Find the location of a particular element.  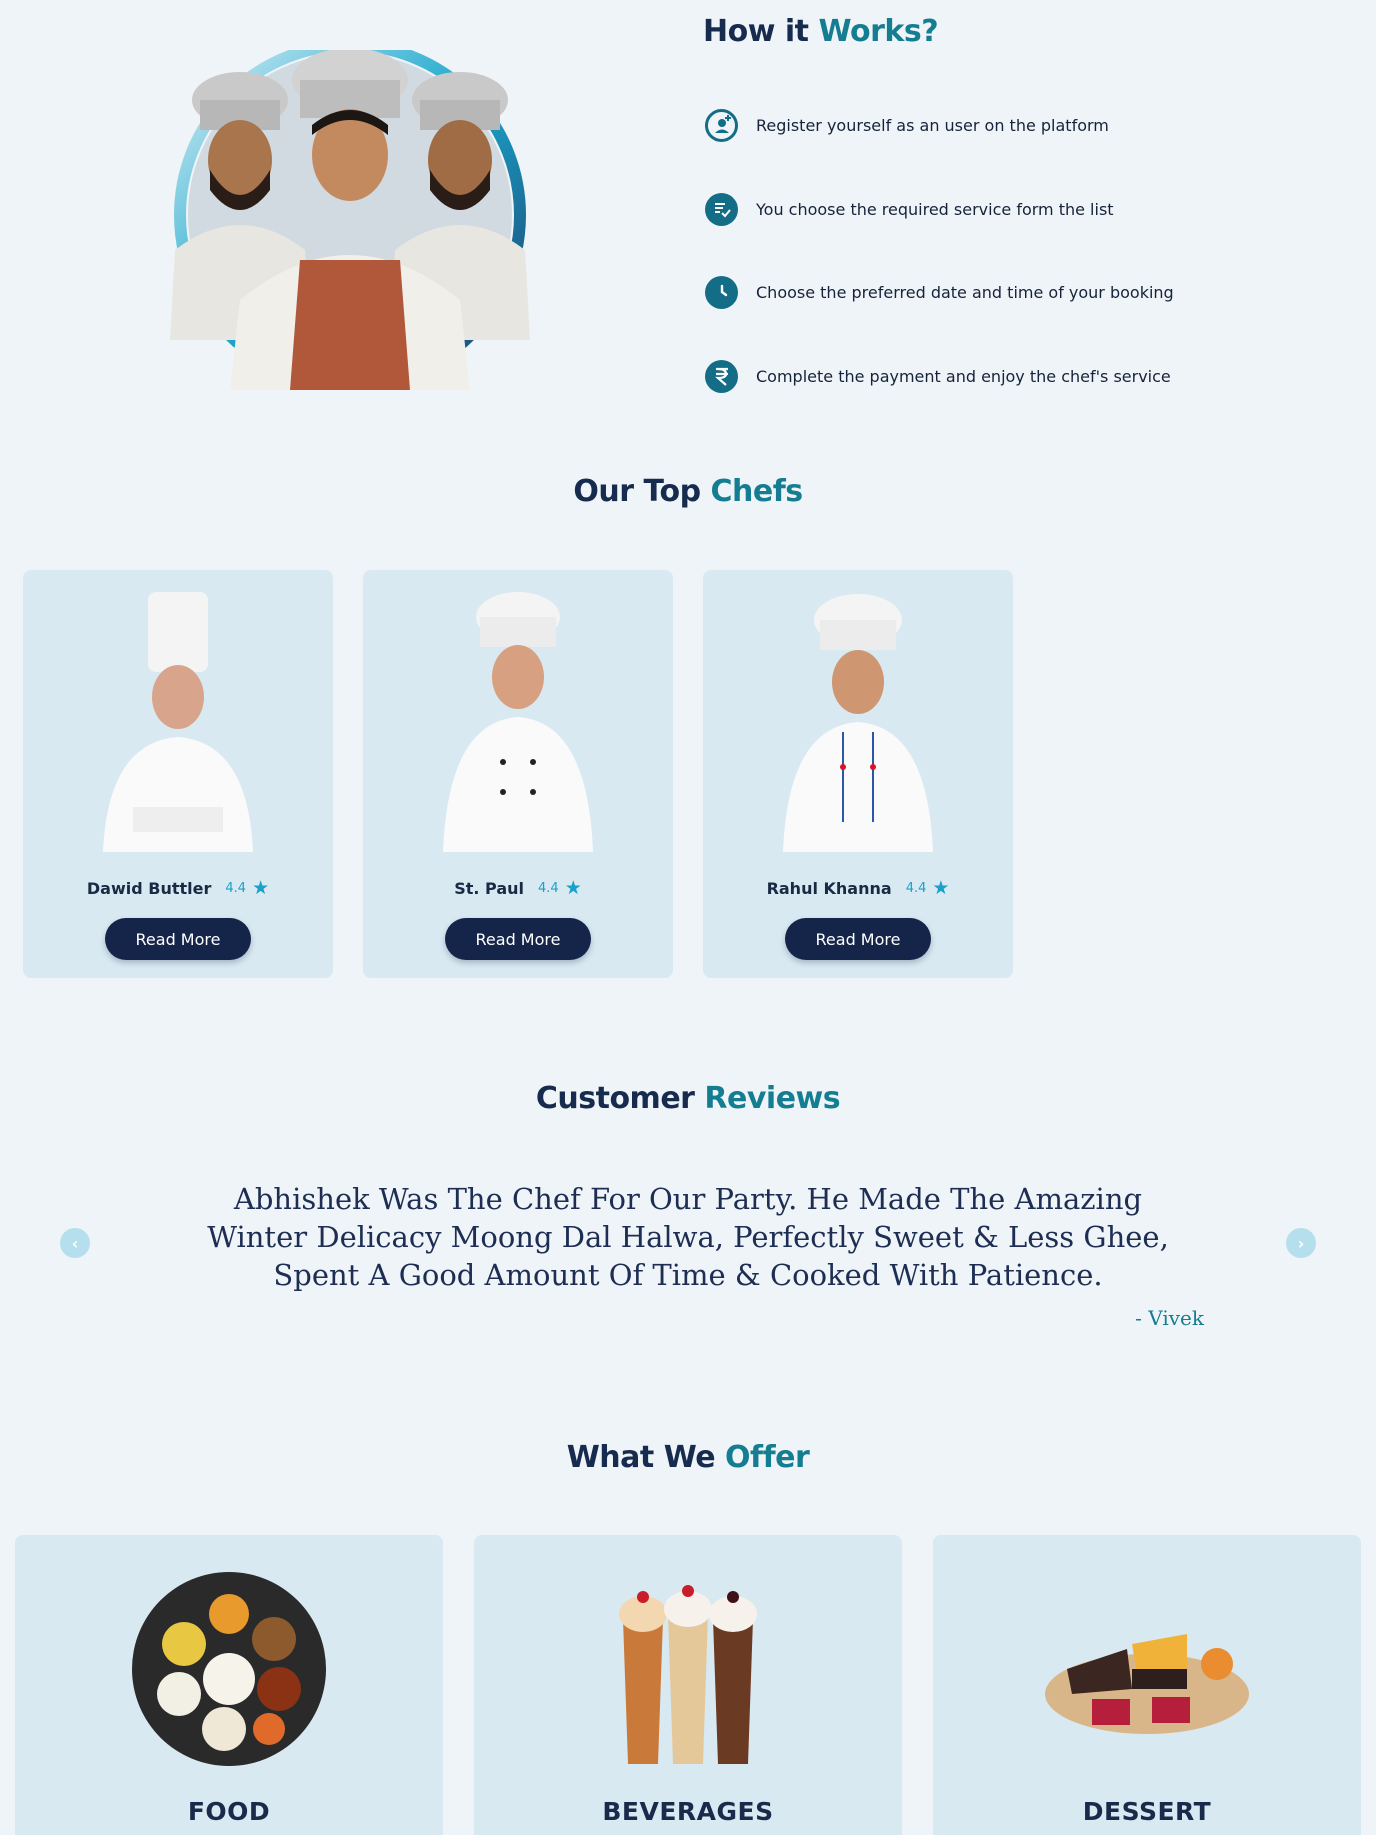

title-accent-text: Chefs is located at coordinates (756, 491).